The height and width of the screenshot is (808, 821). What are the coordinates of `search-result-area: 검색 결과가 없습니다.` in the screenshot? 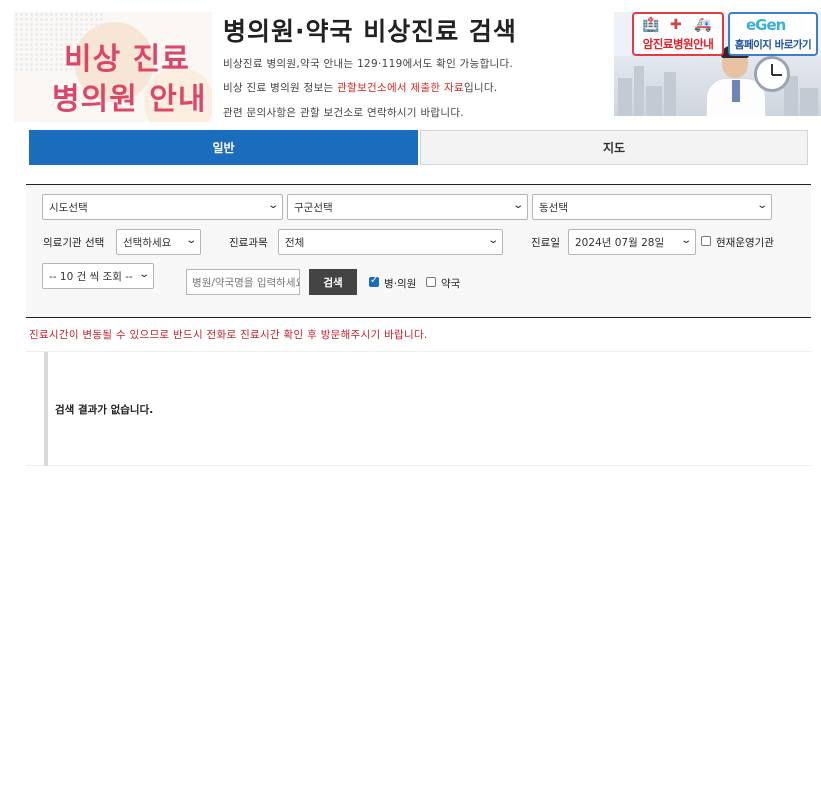 It's located at (418, 408).